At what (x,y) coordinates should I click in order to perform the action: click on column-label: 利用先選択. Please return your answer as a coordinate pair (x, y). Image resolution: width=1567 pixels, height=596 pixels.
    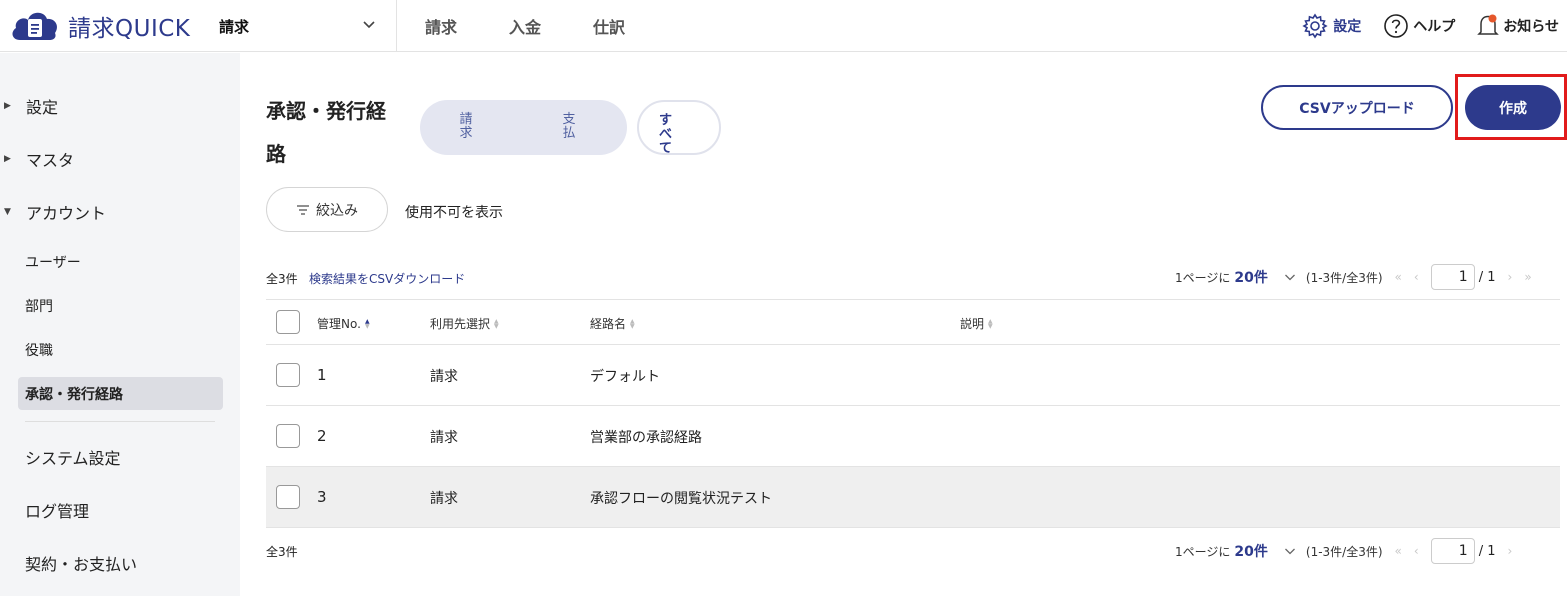
    Looking at the image, I should click on (460, 324).